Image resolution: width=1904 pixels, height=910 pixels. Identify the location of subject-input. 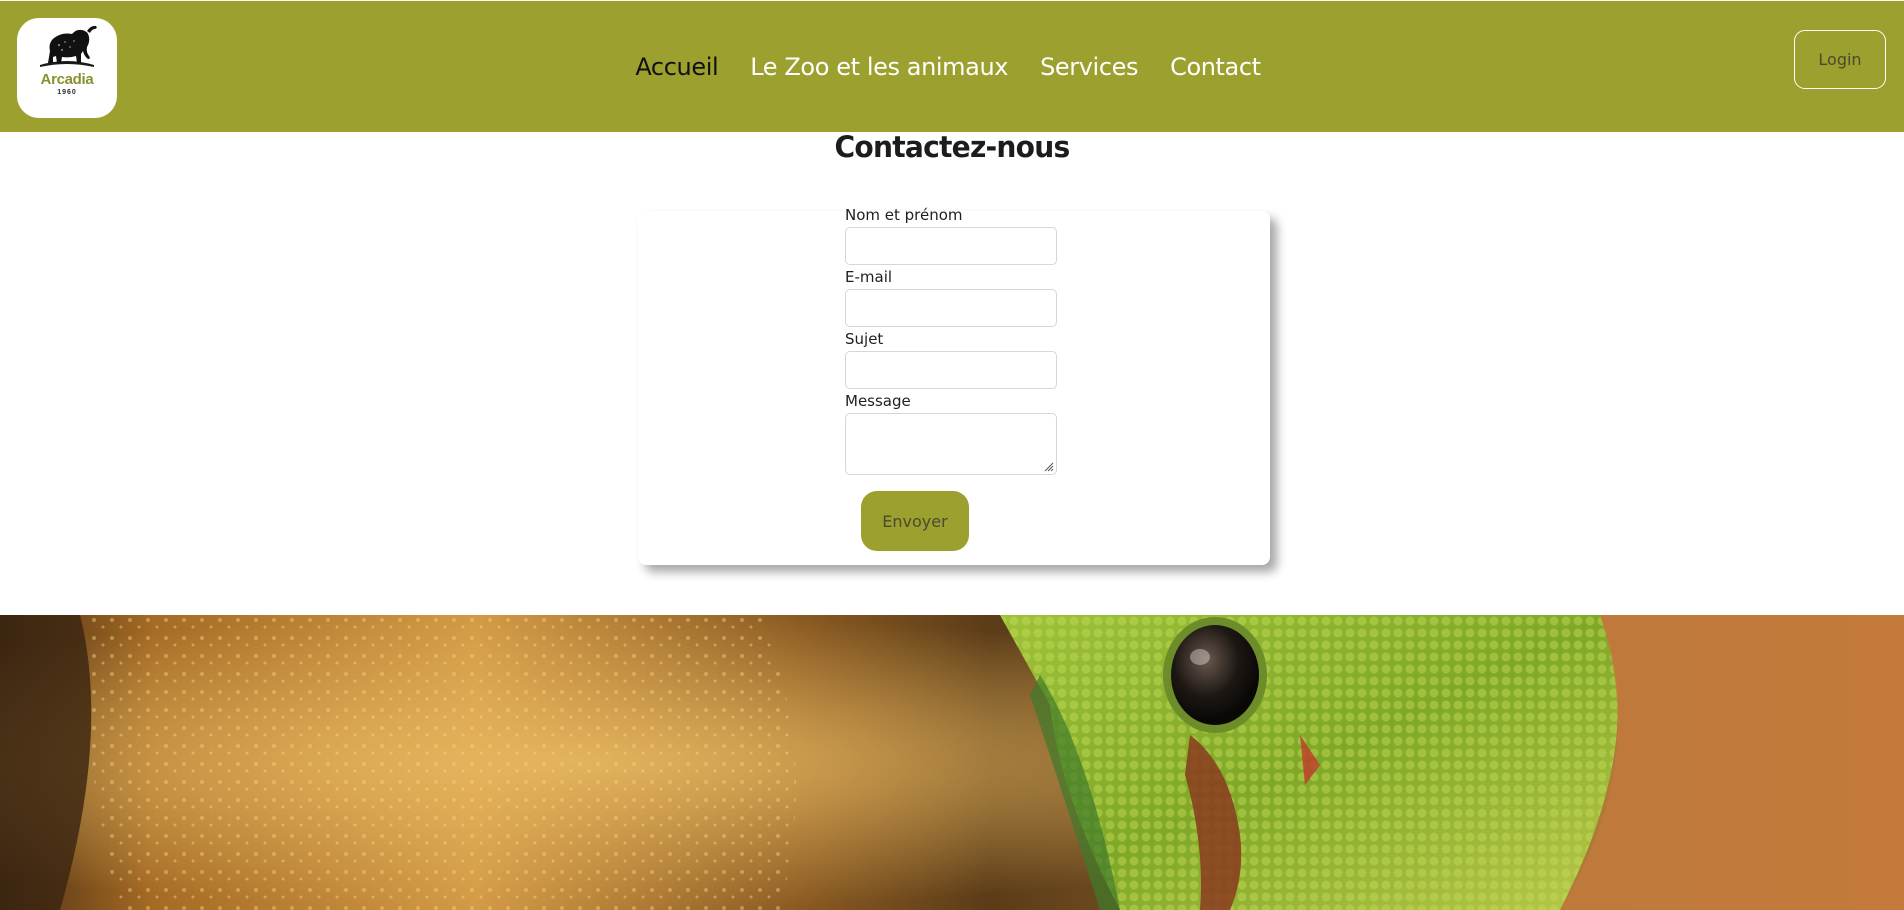
(951, 370).